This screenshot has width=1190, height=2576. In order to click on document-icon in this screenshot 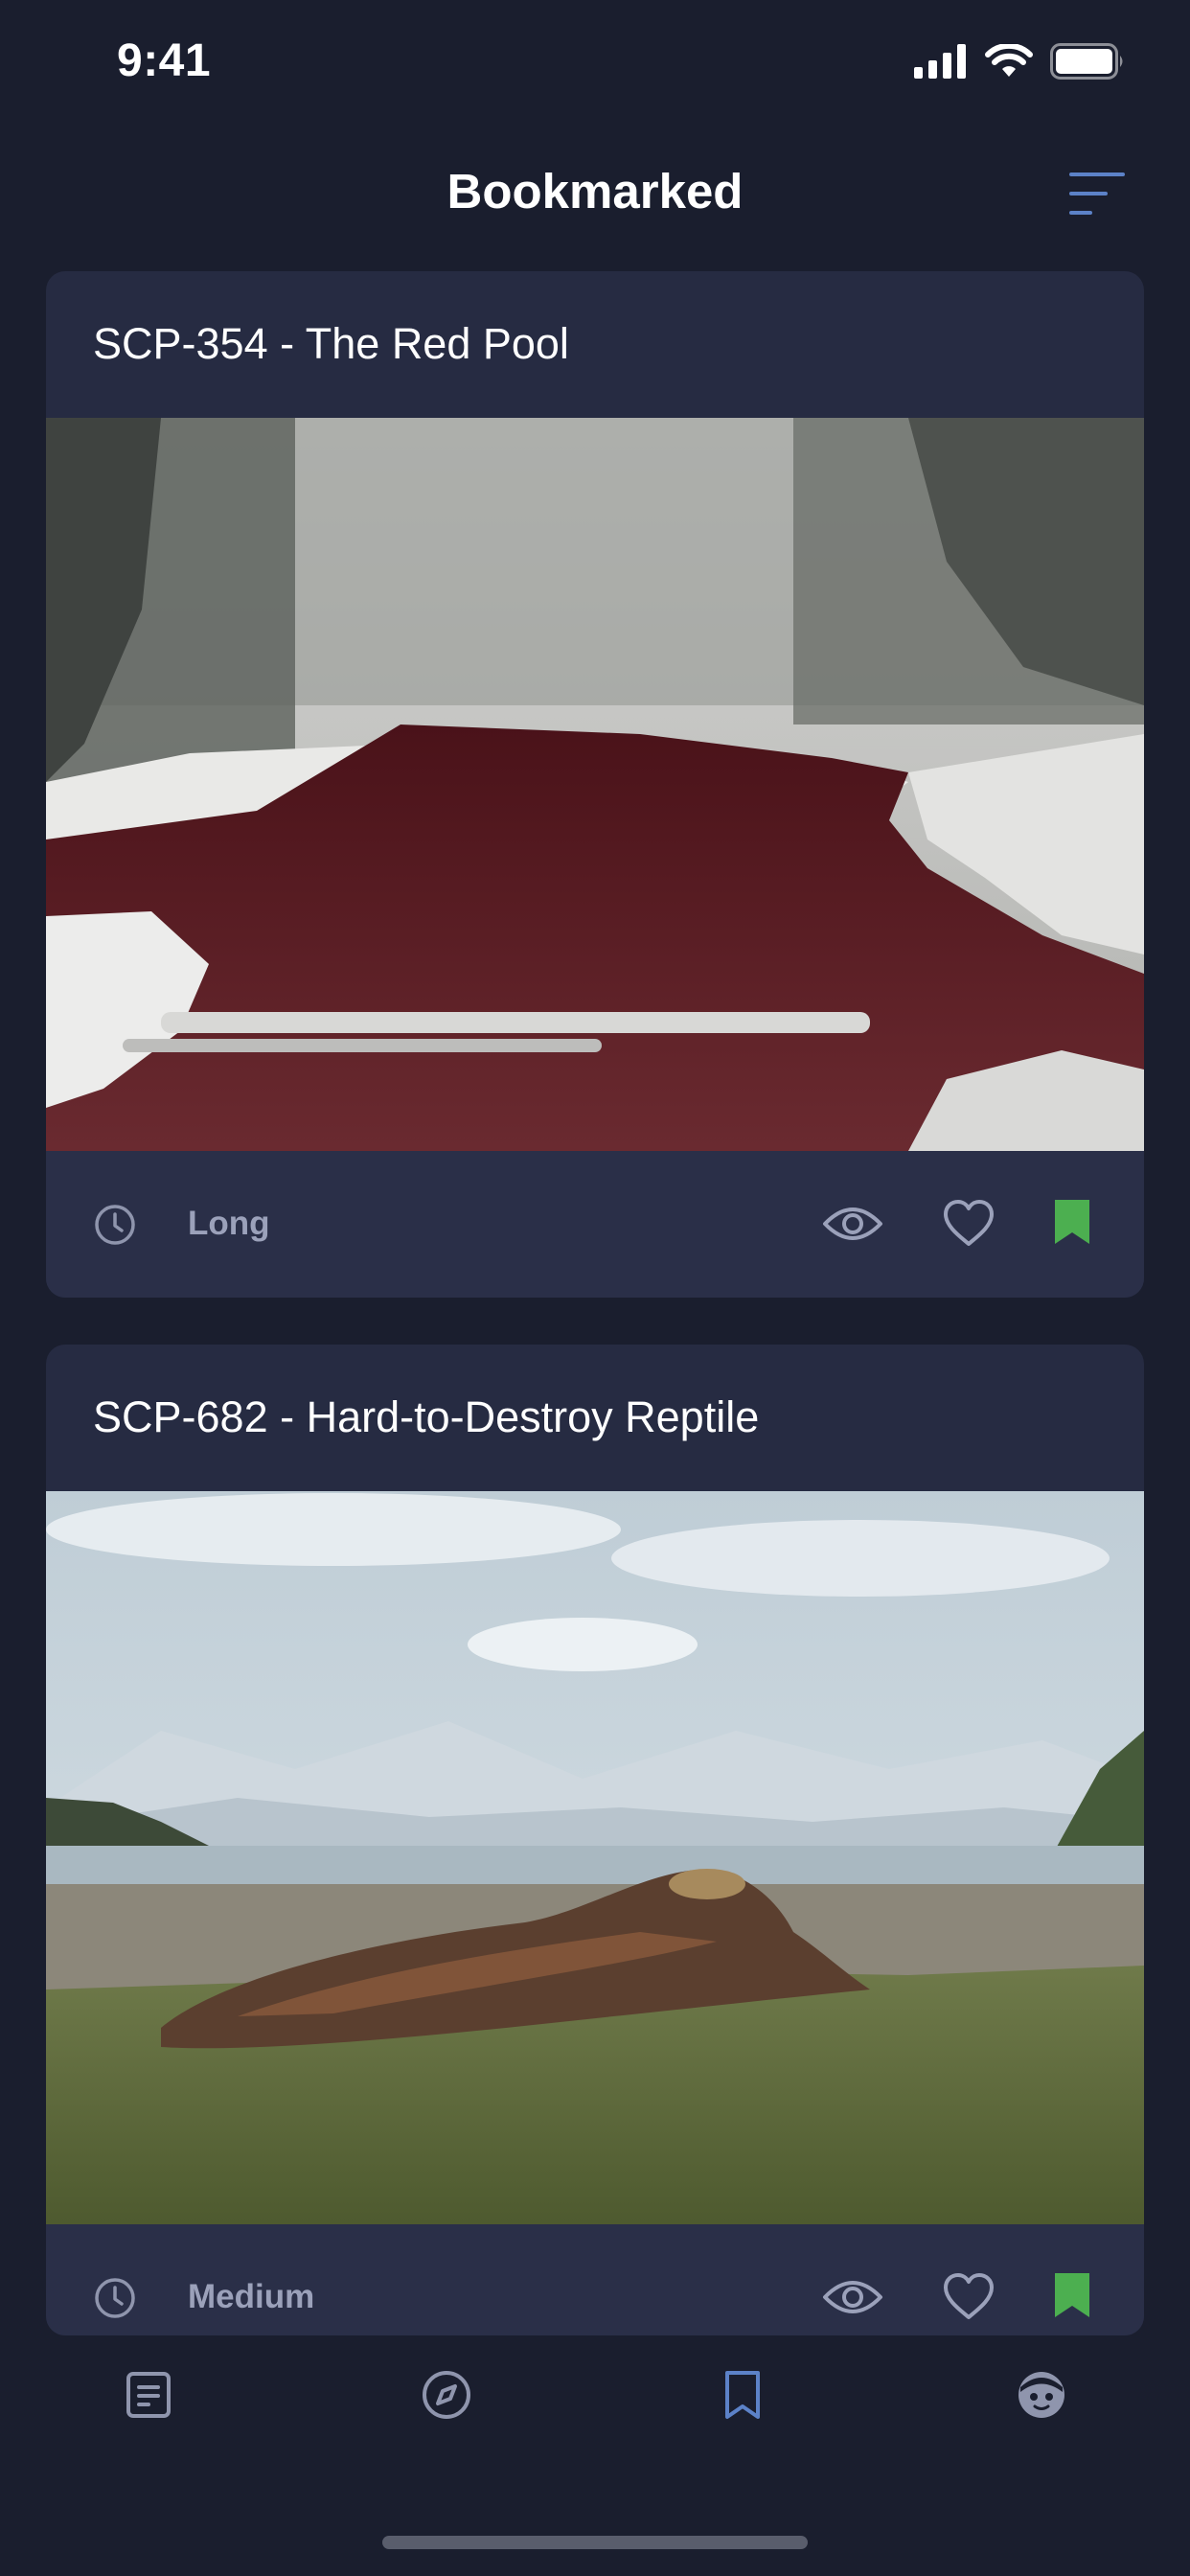, I will do `click(148, 2395)`.